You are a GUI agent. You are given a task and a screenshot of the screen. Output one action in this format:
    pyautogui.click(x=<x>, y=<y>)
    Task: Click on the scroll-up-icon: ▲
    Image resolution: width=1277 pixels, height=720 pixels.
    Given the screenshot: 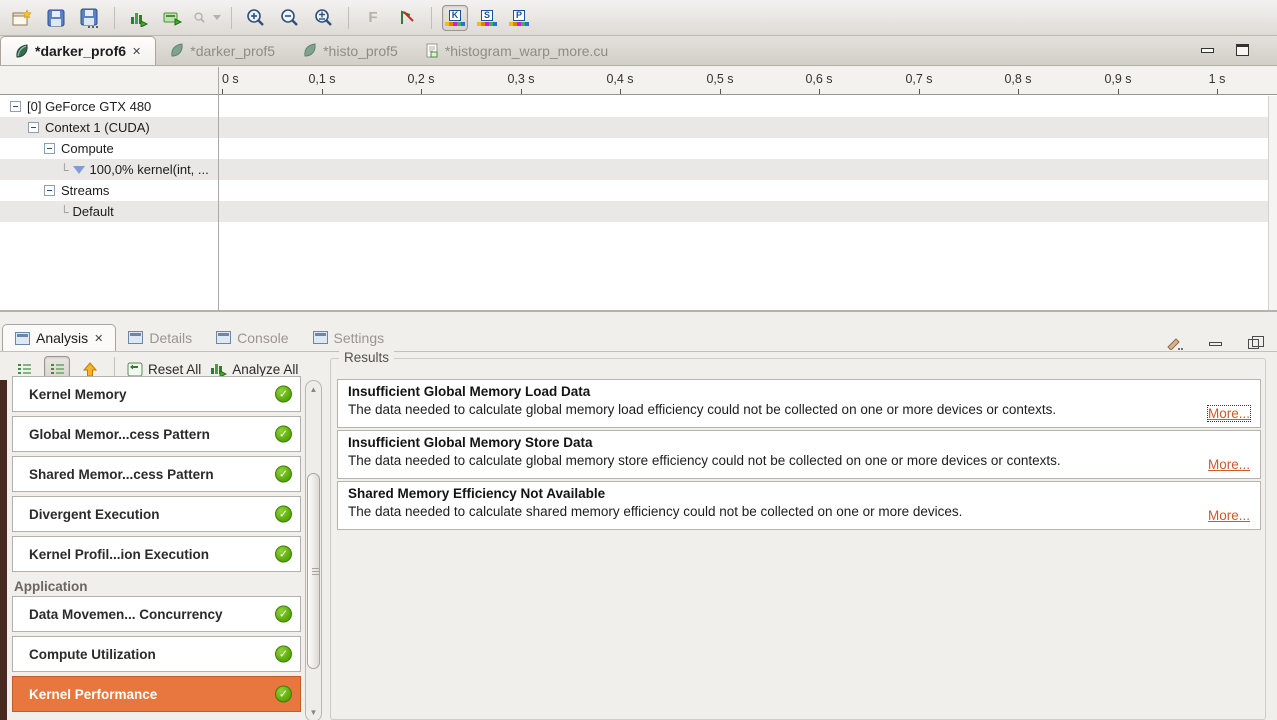 What is the action you would take?
    pyautogui.click(x=313, y=389)
    